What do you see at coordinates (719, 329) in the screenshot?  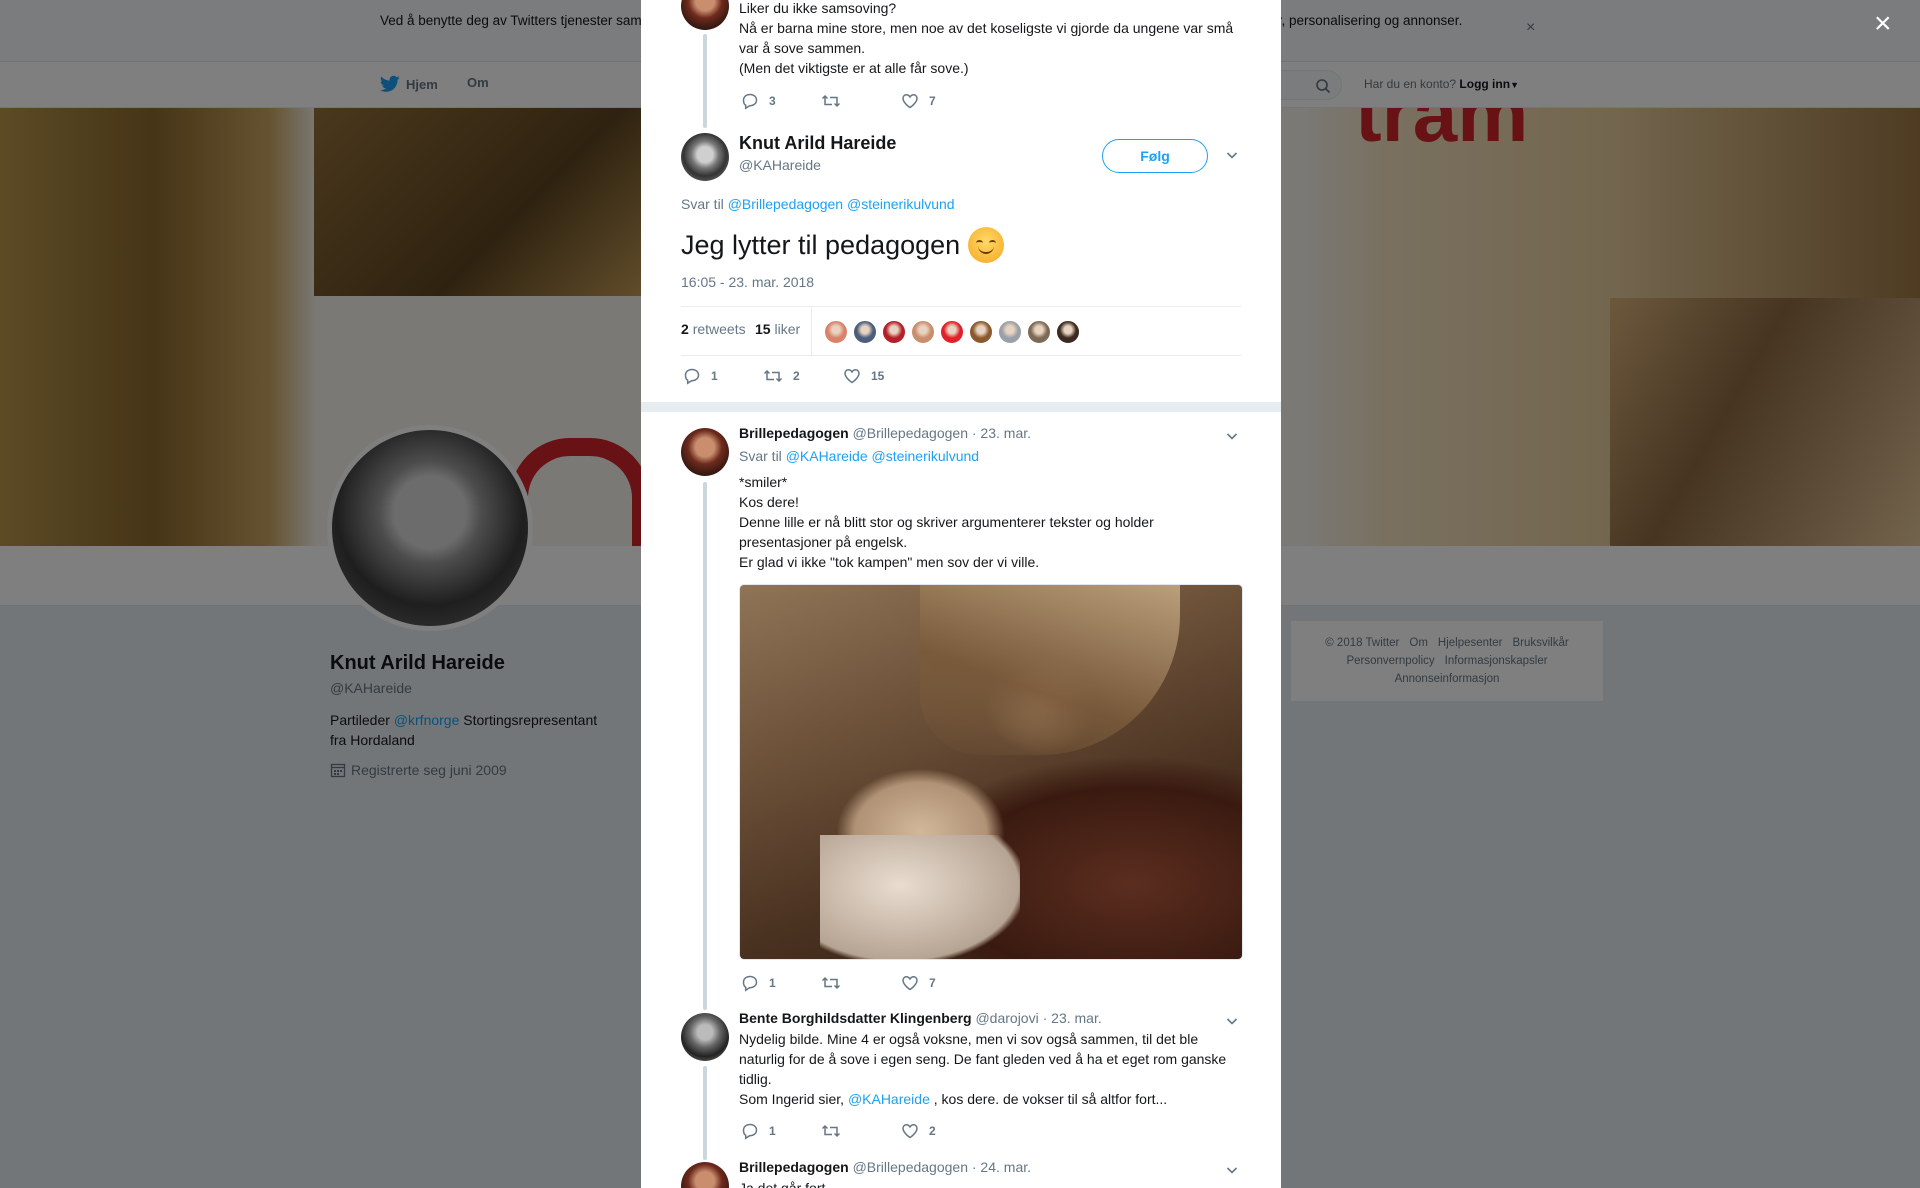 I see `retweet-stat-label: retweets` at bounding box center [719, 329].